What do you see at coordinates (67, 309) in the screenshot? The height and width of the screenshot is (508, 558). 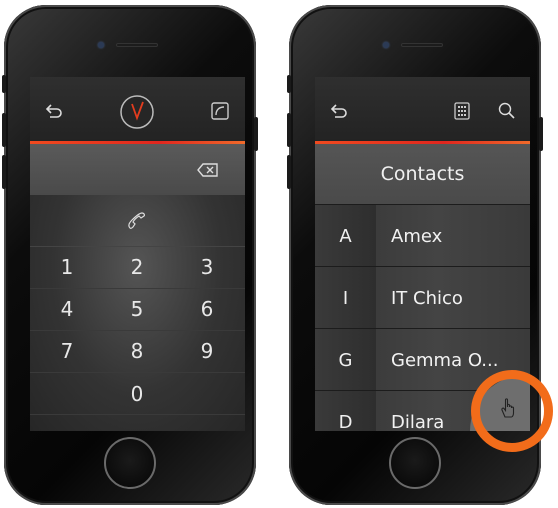 I see `key-4: 4` at bounding box center [67, 309].